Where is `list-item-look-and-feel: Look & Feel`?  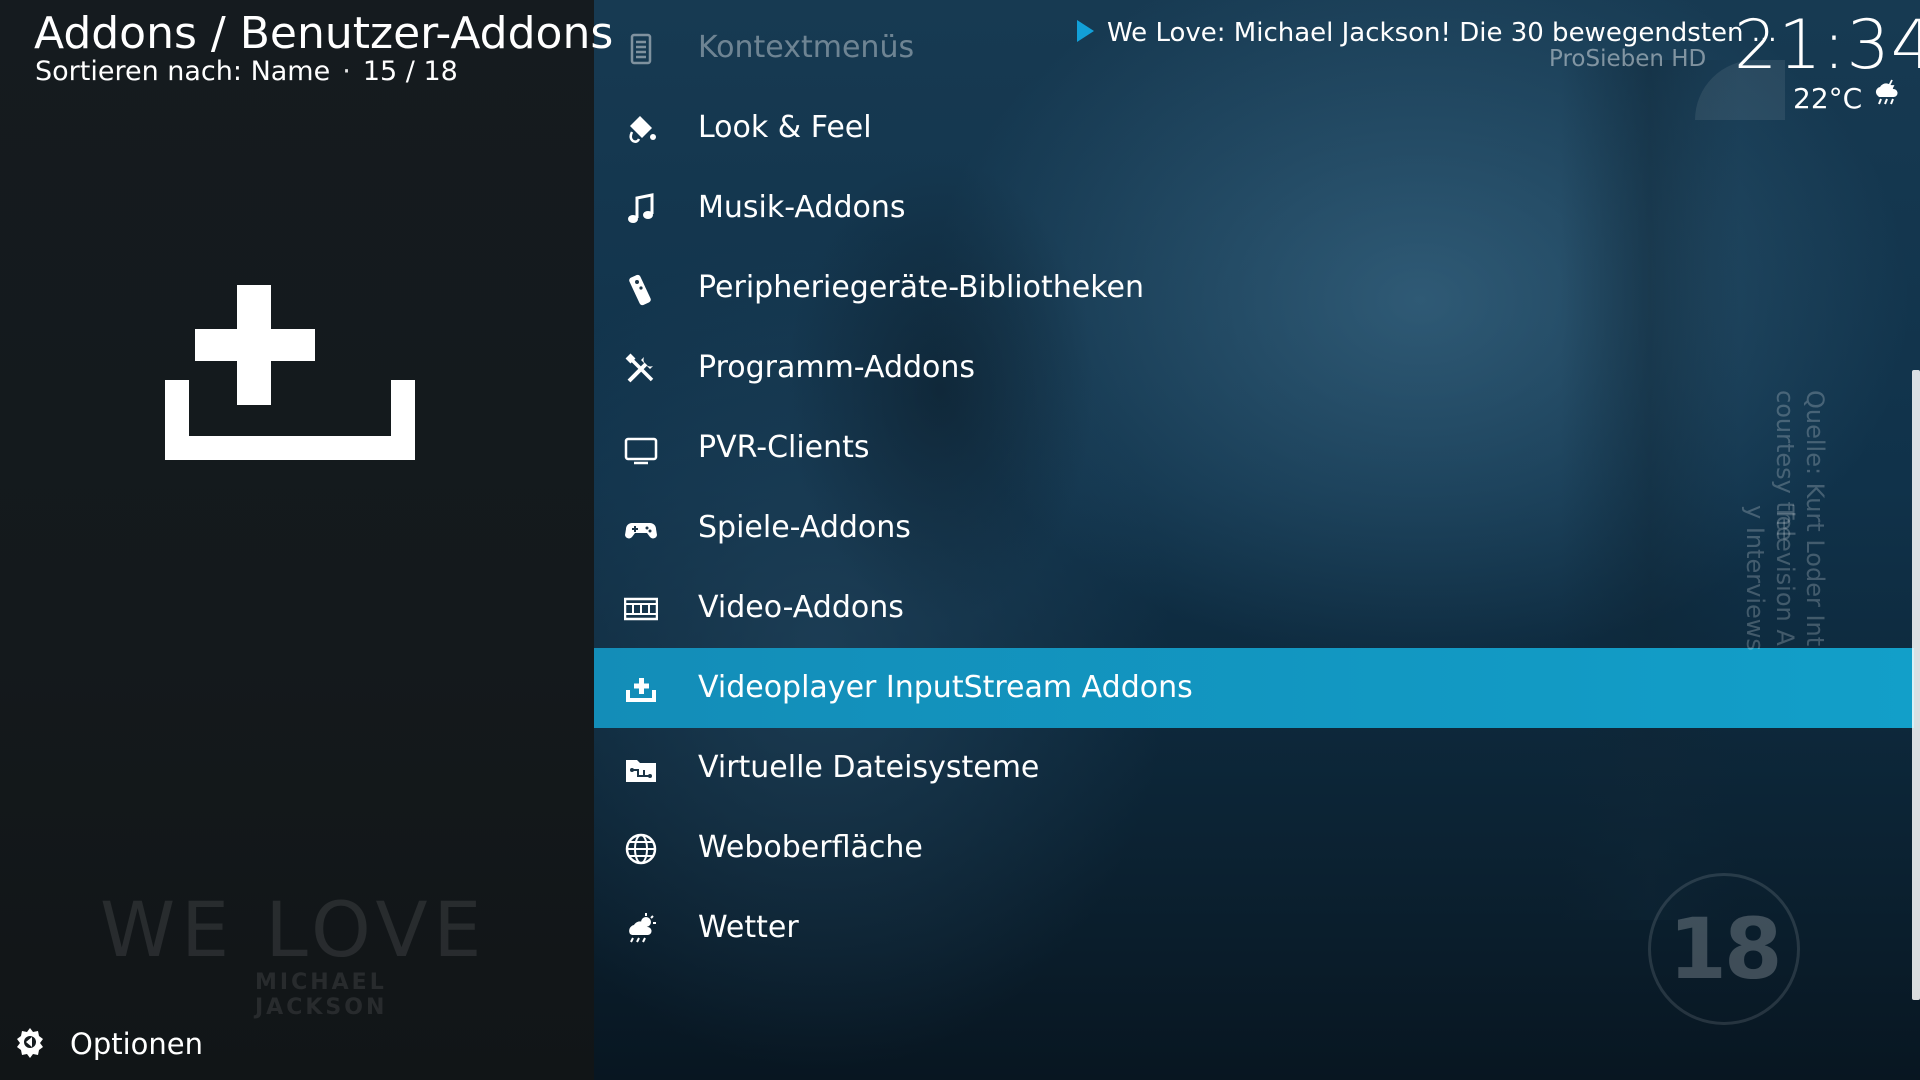
list-item-look-and-feel: Look & Feel is located at coordinates (1254, 128).